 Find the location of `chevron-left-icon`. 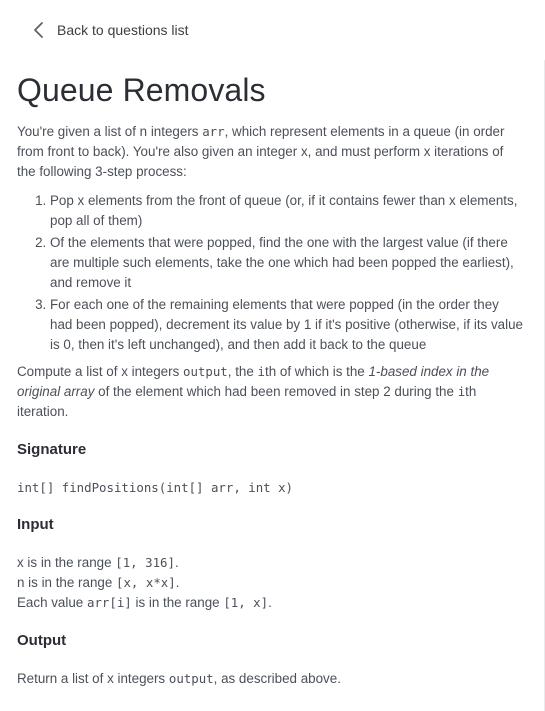

chevron-left-icon is located at coordinates (39, 30).